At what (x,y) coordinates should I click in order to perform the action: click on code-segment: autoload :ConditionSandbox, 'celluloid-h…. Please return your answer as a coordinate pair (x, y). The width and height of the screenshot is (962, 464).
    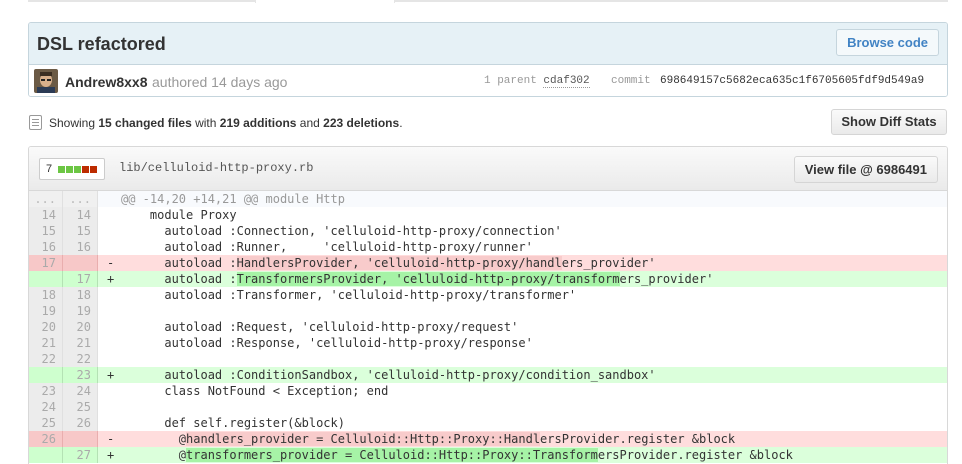
    Looking at the image, I should click on (388, 375).